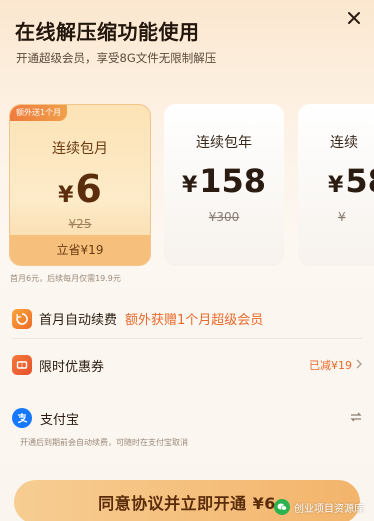 The height and width of the screenshot is (521, 374). Describe the element at coordinates (116, 58) in the screenshot. I see `page-subtitle: 开通超级会员，享受8G文件无限制解压` at that location.